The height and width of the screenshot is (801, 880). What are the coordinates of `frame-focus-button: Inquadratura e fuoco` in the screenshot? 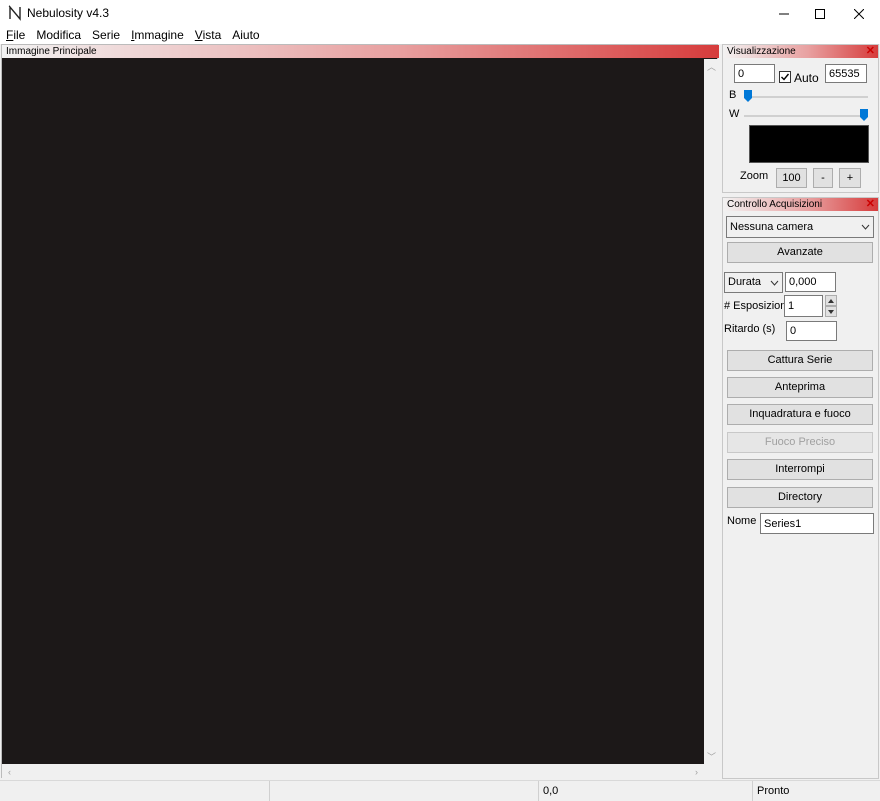 It's located at (800, 414).